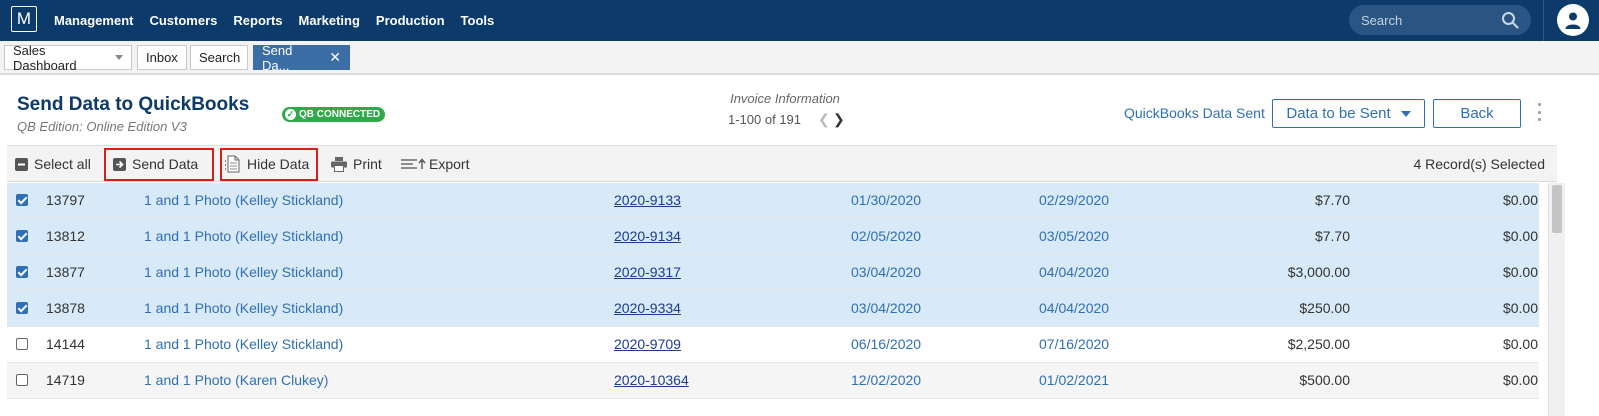 This screenshot has width=1599, height=416. Describe the element at coordinates (301, 57) in the screenshot. I see `tab-send-data: Send Da... ✕` at that location.